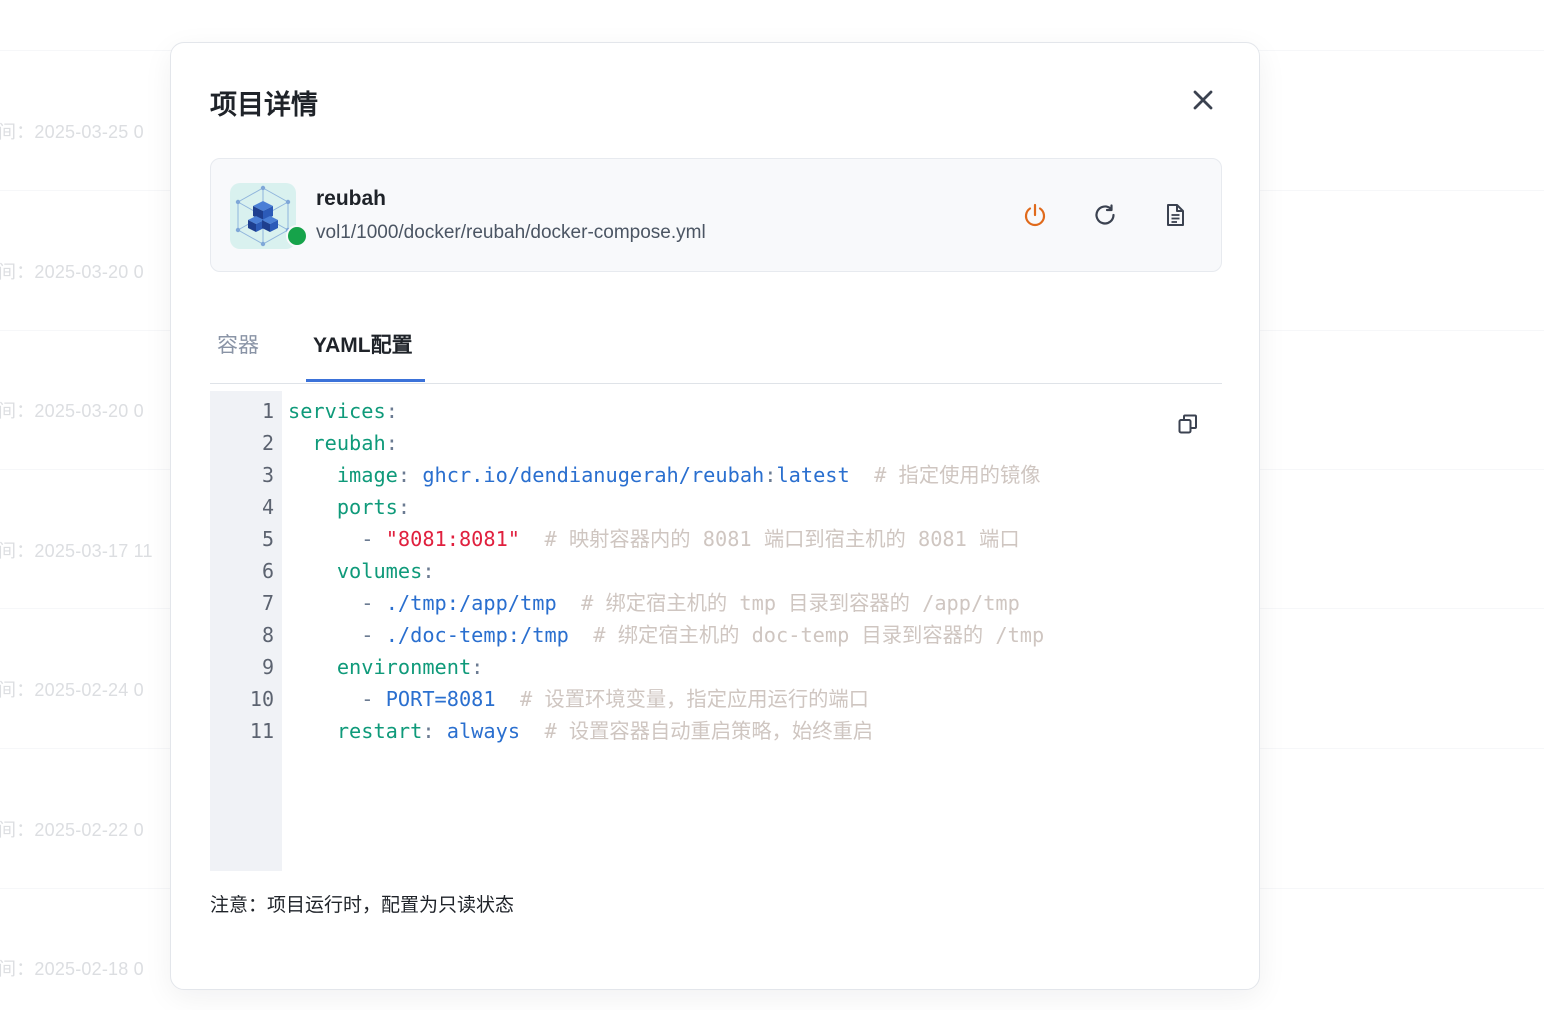 The image size is (1544, 1010). I want to click on line-number-gutter: 1 2 3 4 5 6 7 8 9 10 11, so click(246, 631).